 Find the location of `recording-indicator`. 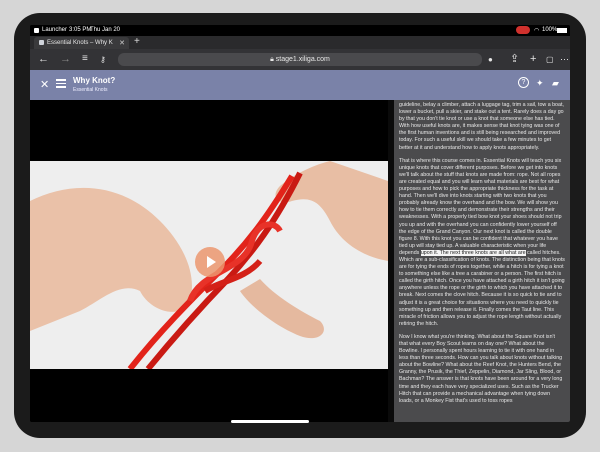

recording-indicator is located at coordinates (523, 30).